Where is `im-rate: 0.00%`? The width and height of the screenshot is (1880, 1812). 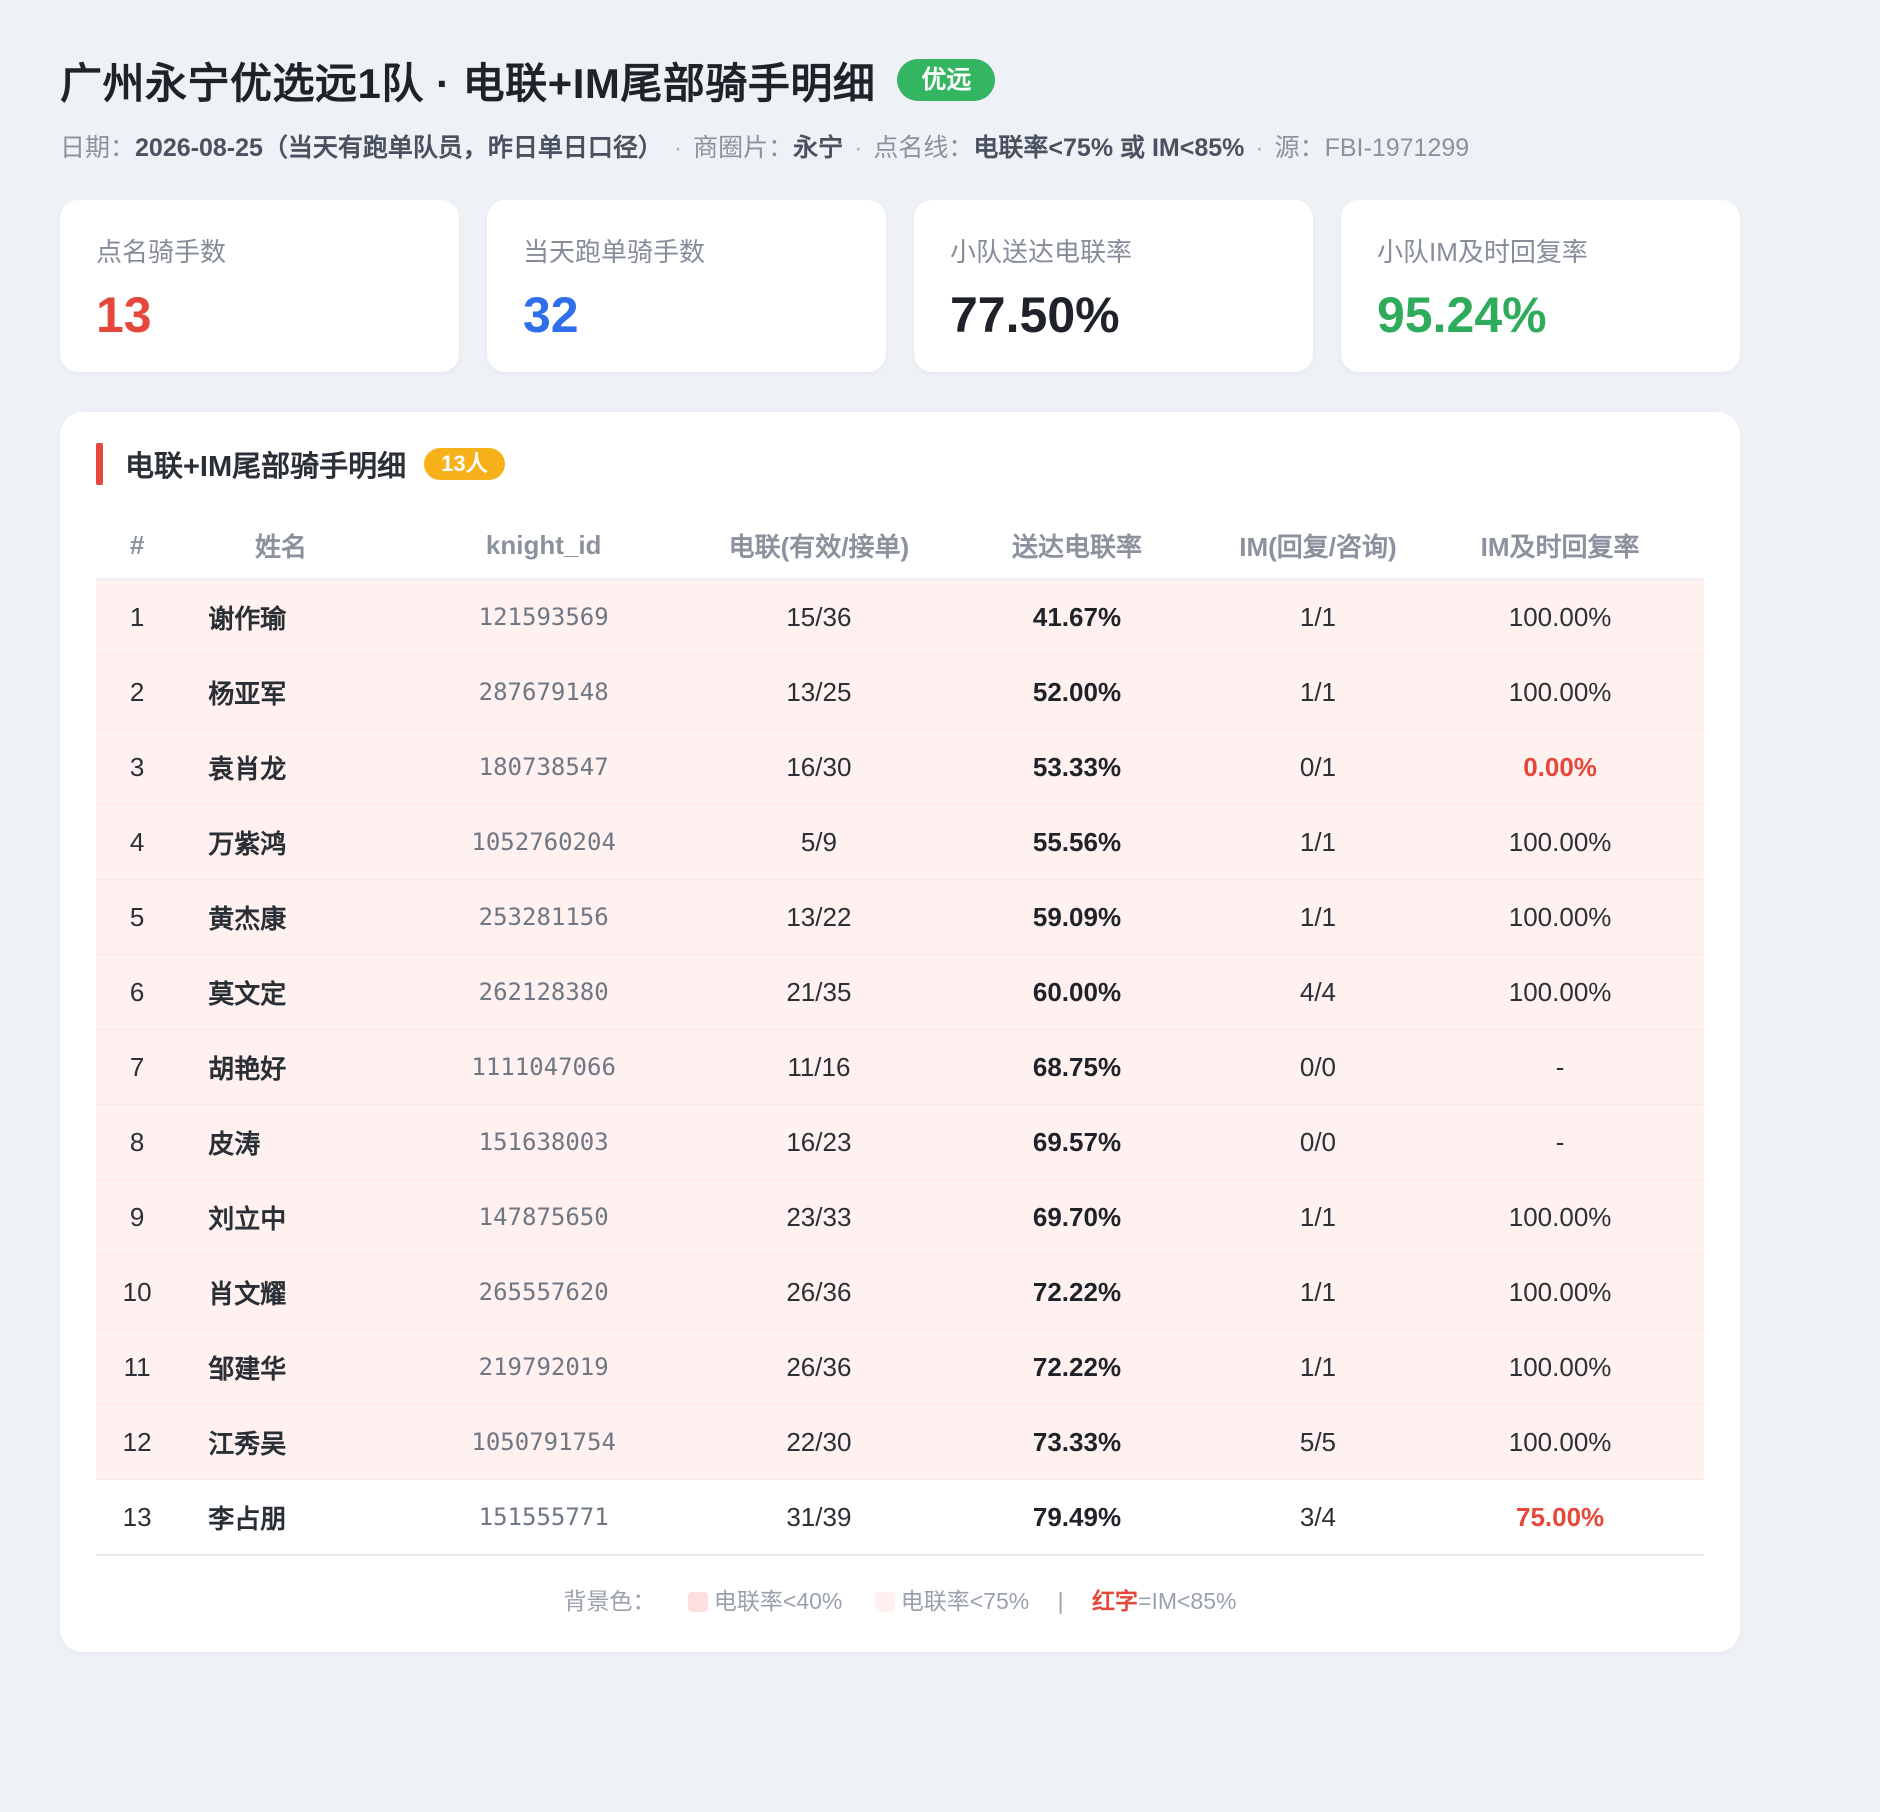 im-rate: 0.00% is located at coordinates (1560, 767).